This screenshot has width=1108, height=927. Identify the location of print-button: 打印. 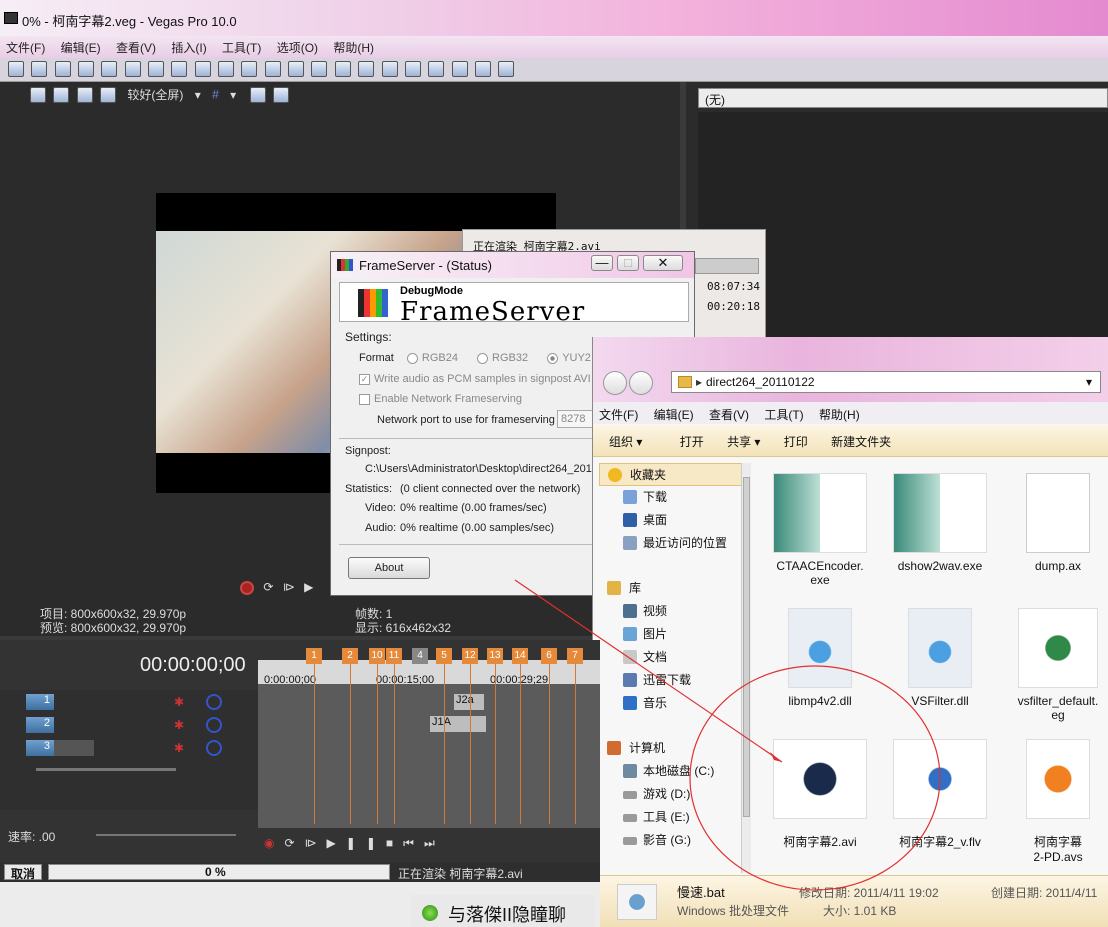
(796, 441).